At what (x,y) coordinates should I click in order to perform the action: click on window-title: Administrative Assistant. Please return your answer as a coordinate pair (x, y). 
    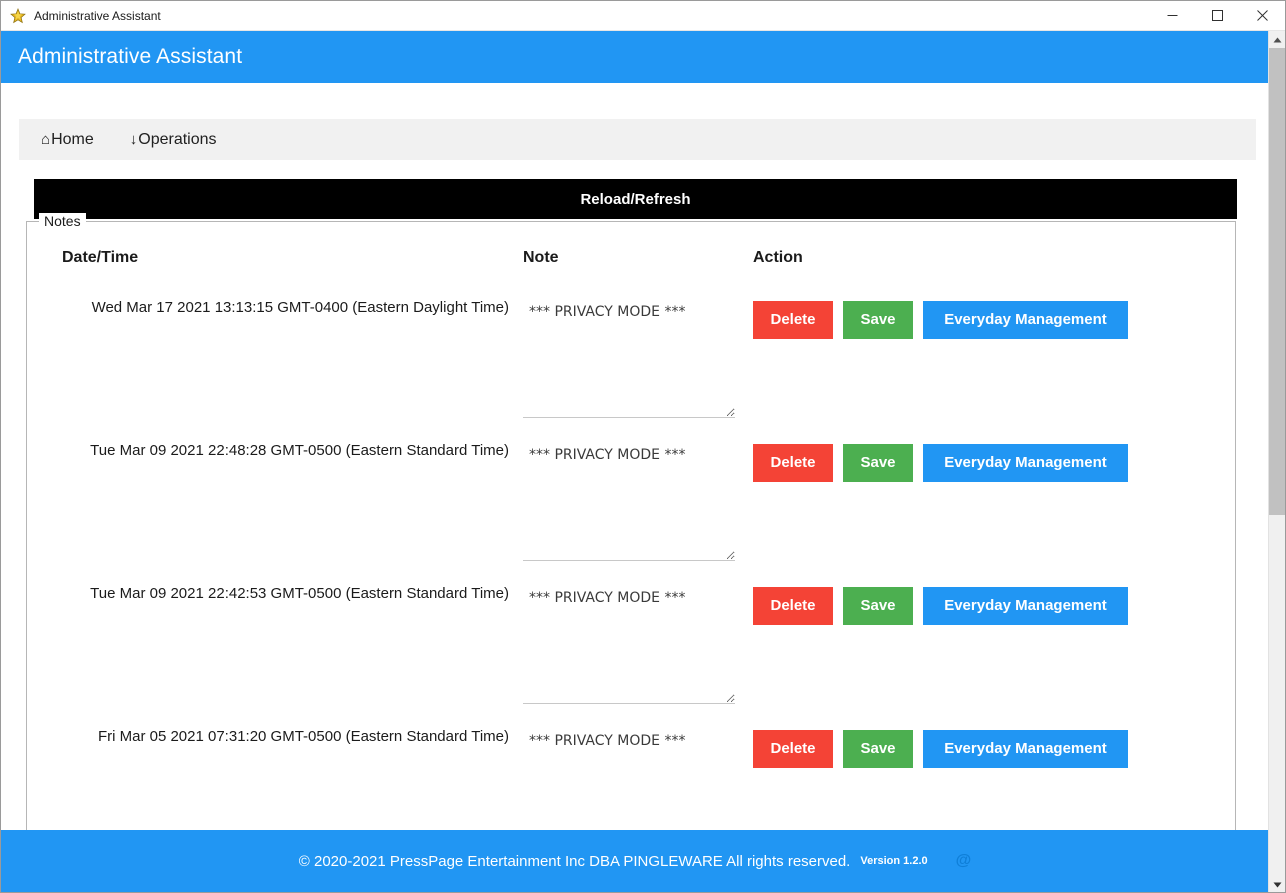
    Looking at the image, I should click on (97, 15).